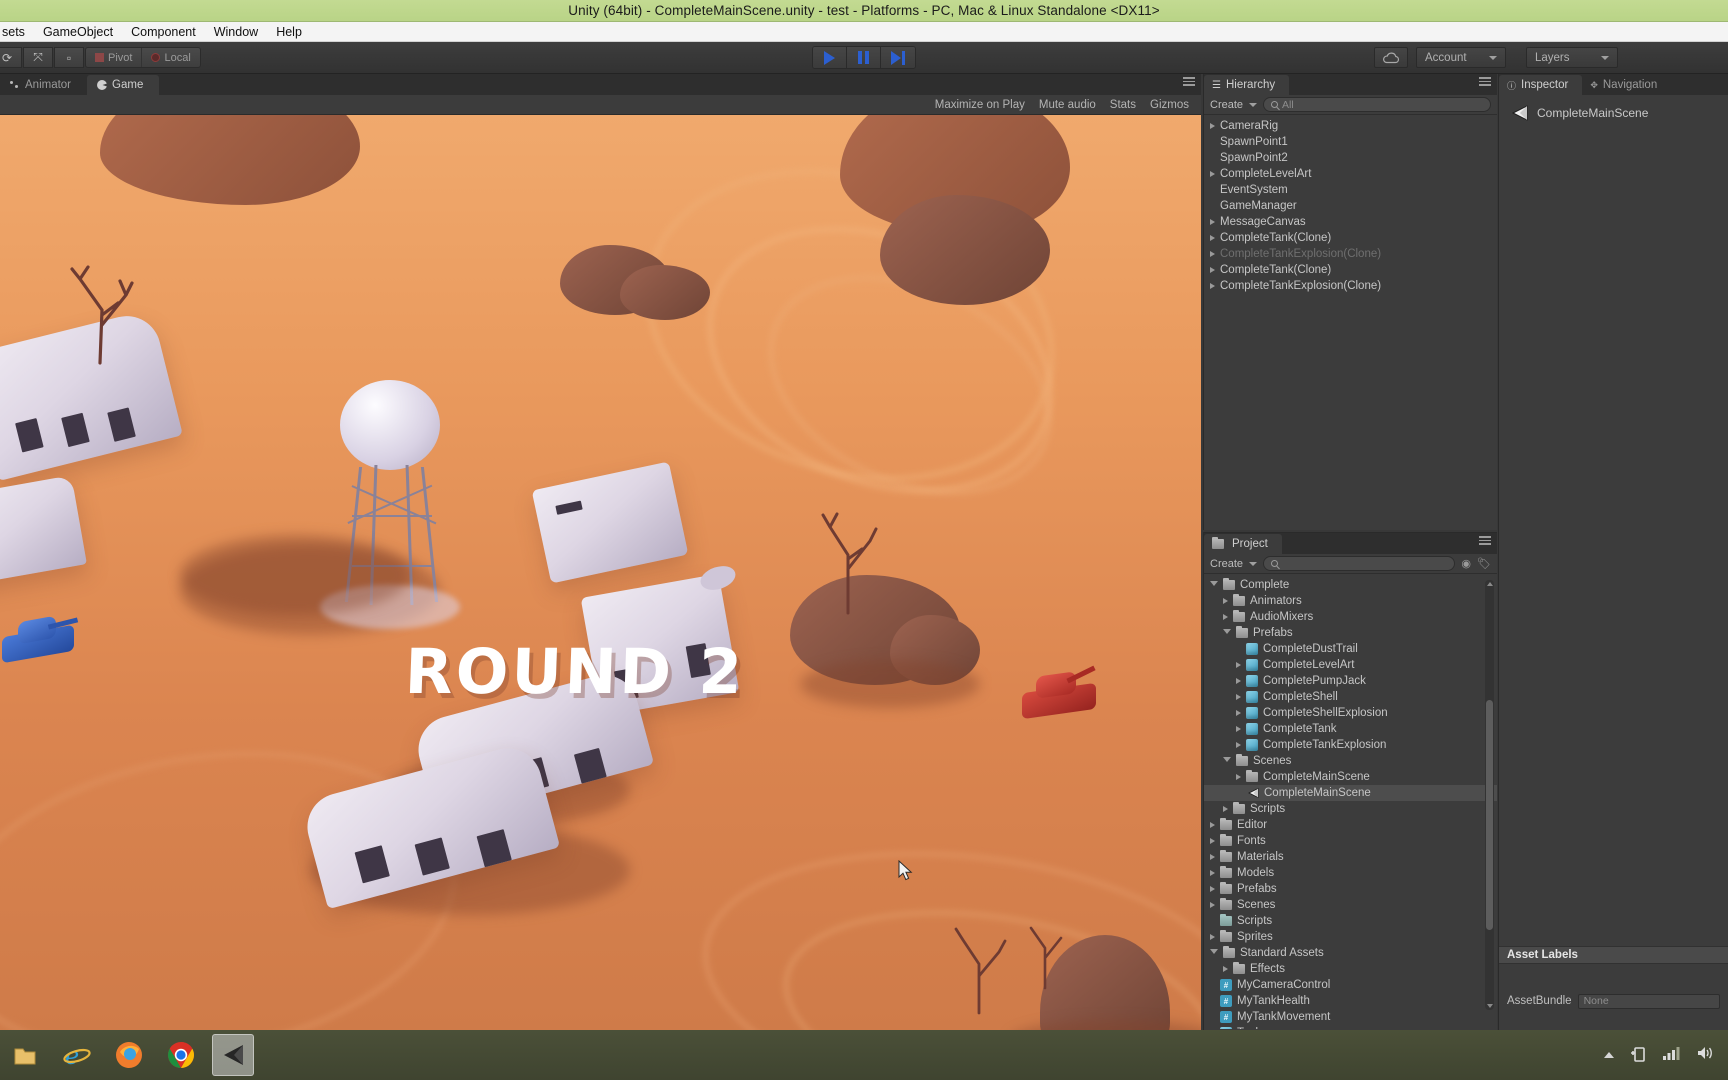  I want to click on network-icon, so click(1671, 1055).